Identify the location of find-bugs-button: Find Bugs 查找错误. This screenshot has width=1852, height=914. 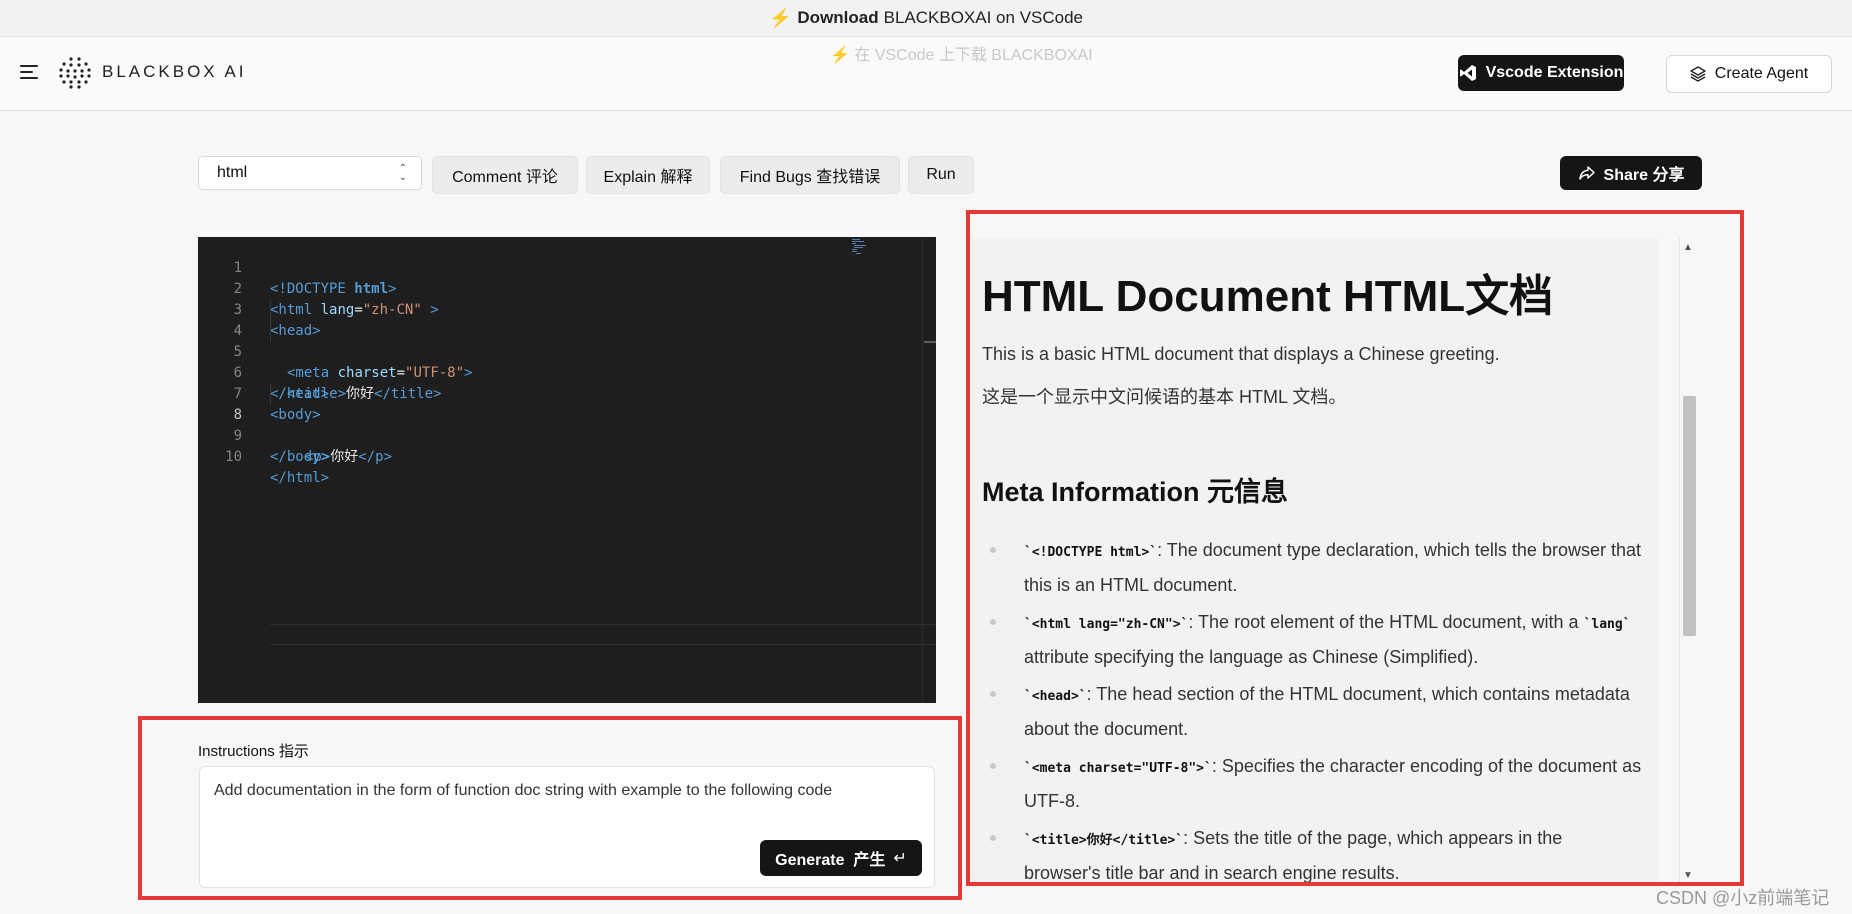
(810, 175).